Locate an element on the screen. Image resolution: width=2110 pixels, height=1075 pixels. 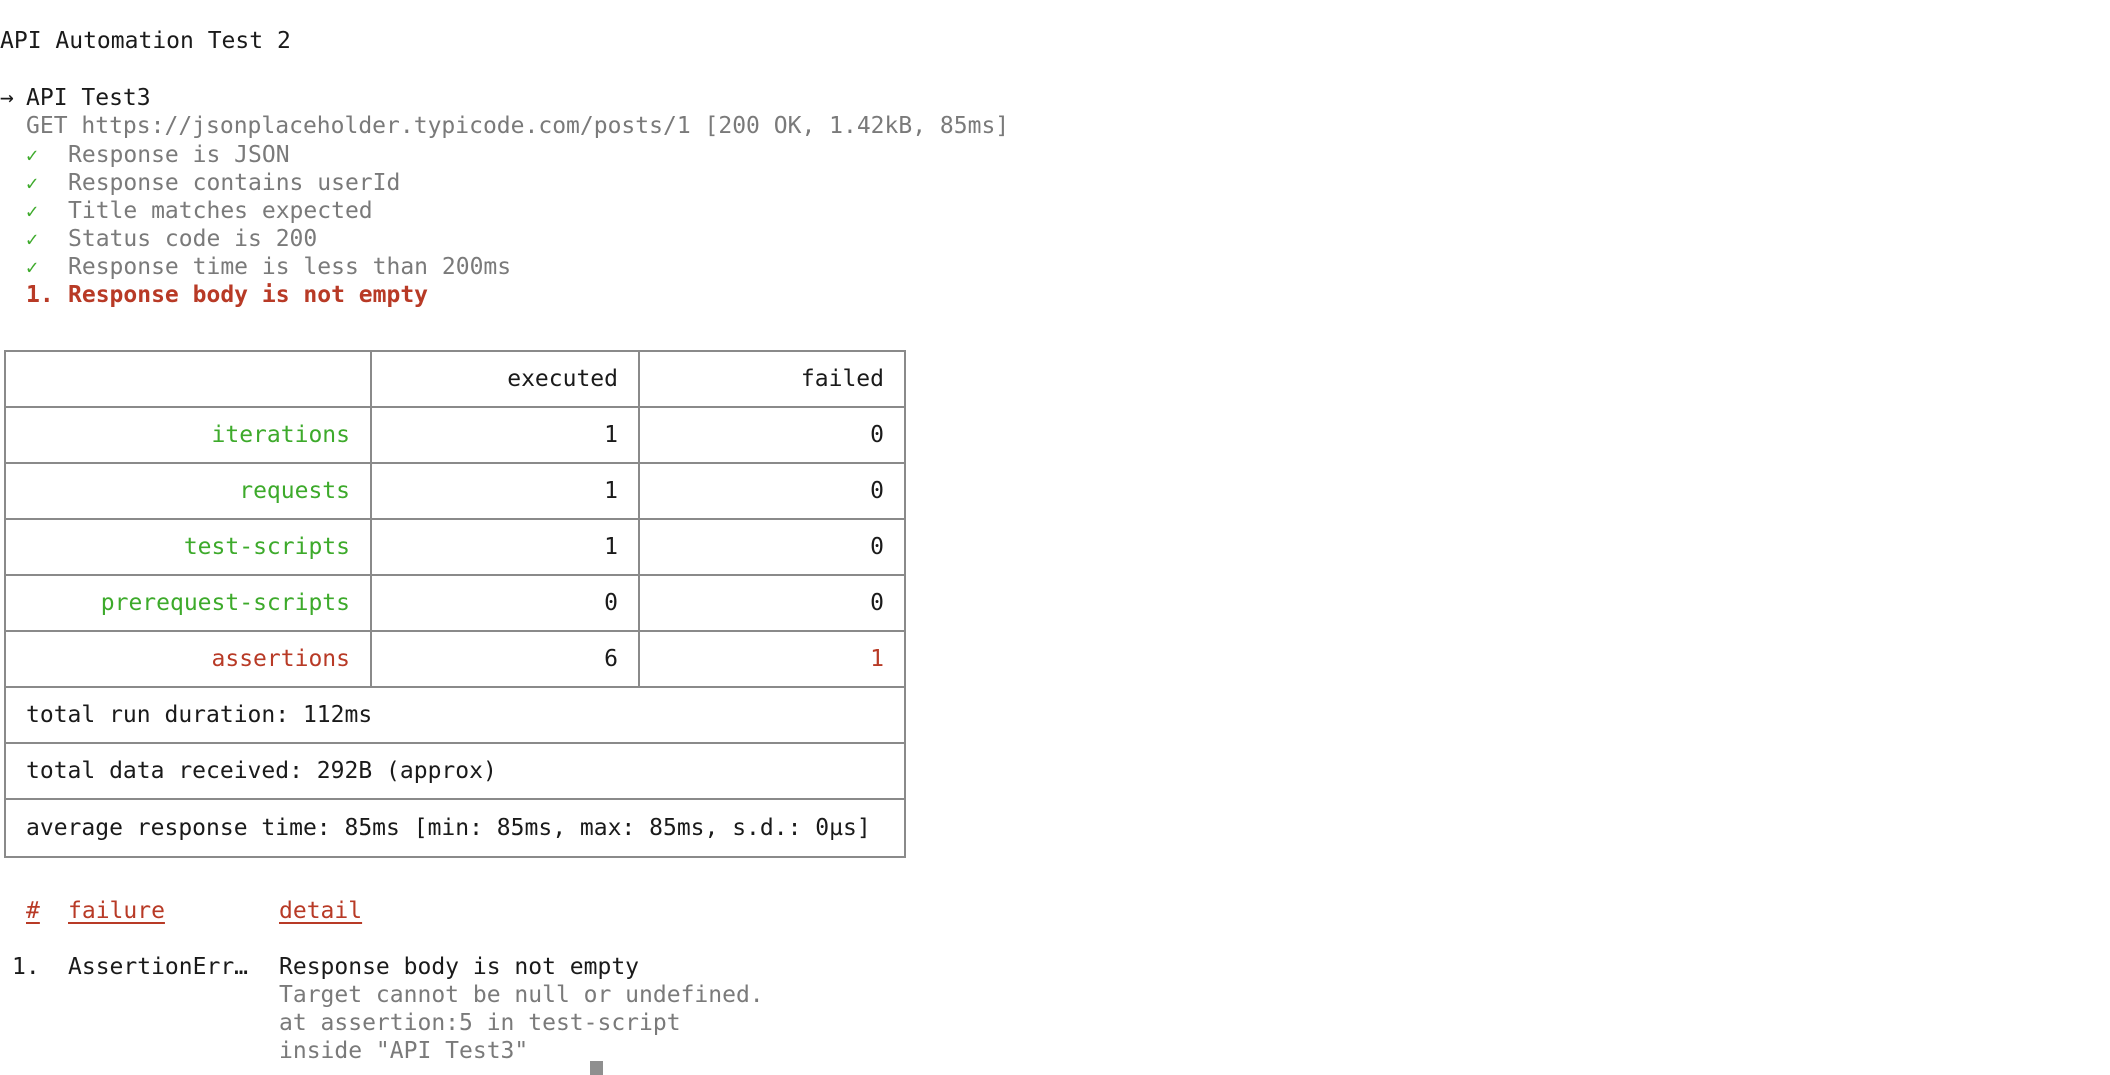
table-row-summary: total data received: 292B (approx) is located at coordinates (455, 772).